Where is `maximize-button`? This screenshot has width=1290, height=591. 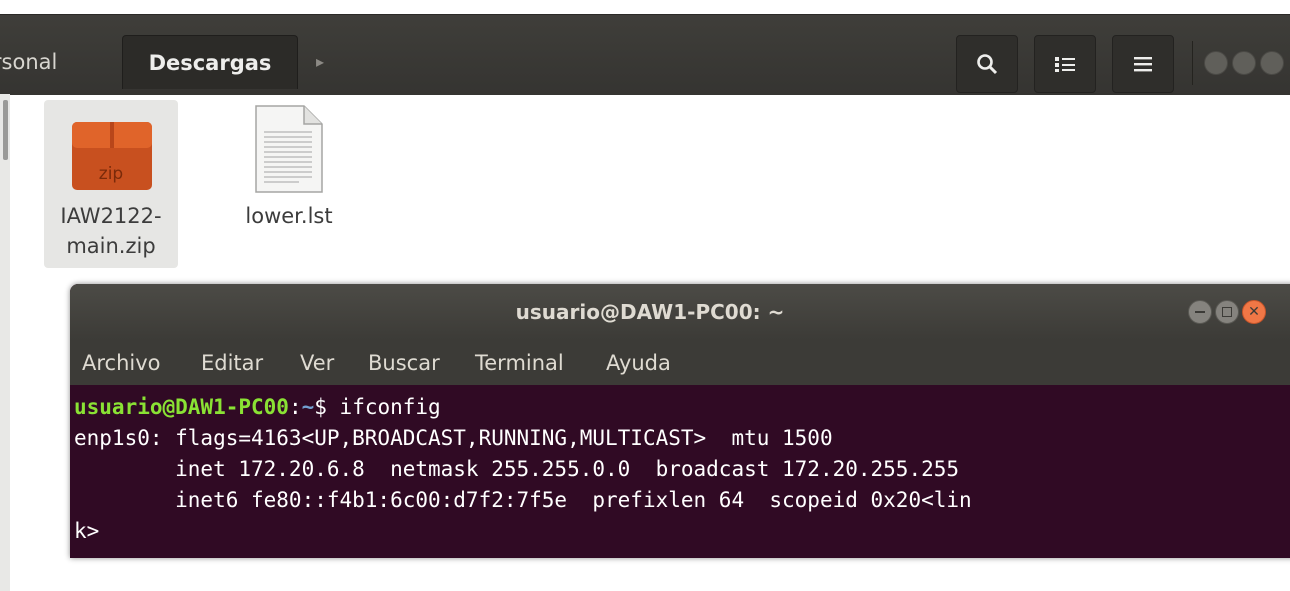
maximize-button is located at coordinates (1244, 63).